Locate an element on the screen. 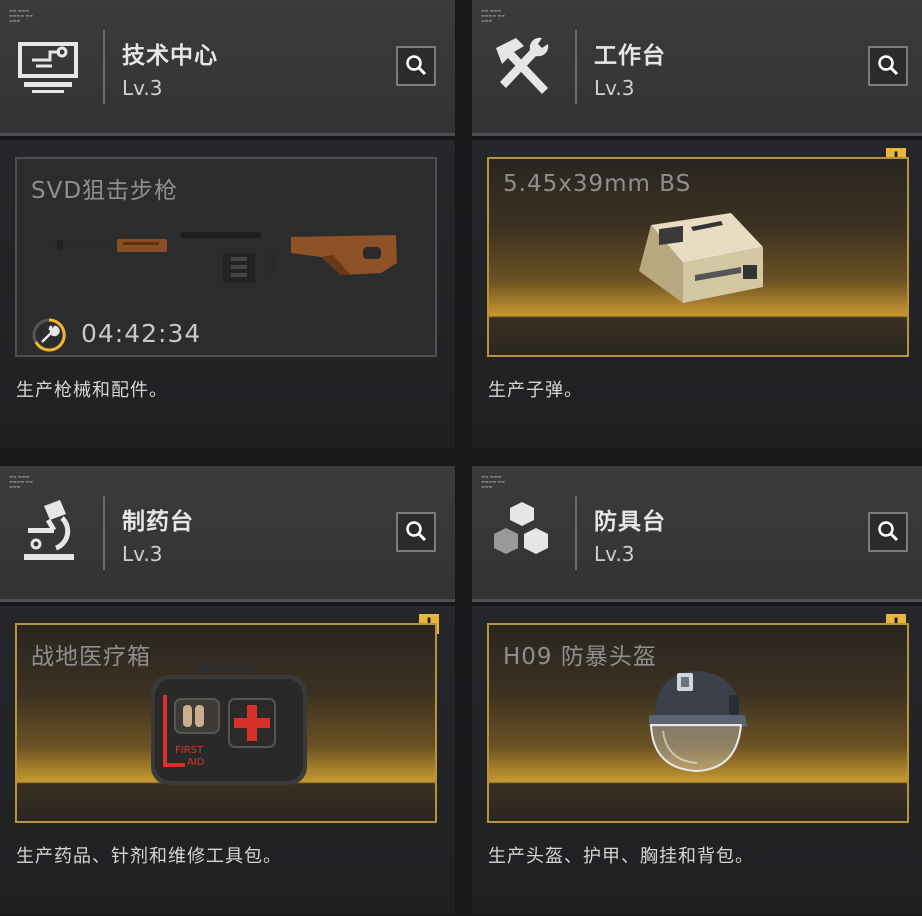 Image resolution: width=922 pixels, height=916 pixels. production-item-card: 战地医疗箱 FIRST AID is located at coordinates (226, 723).